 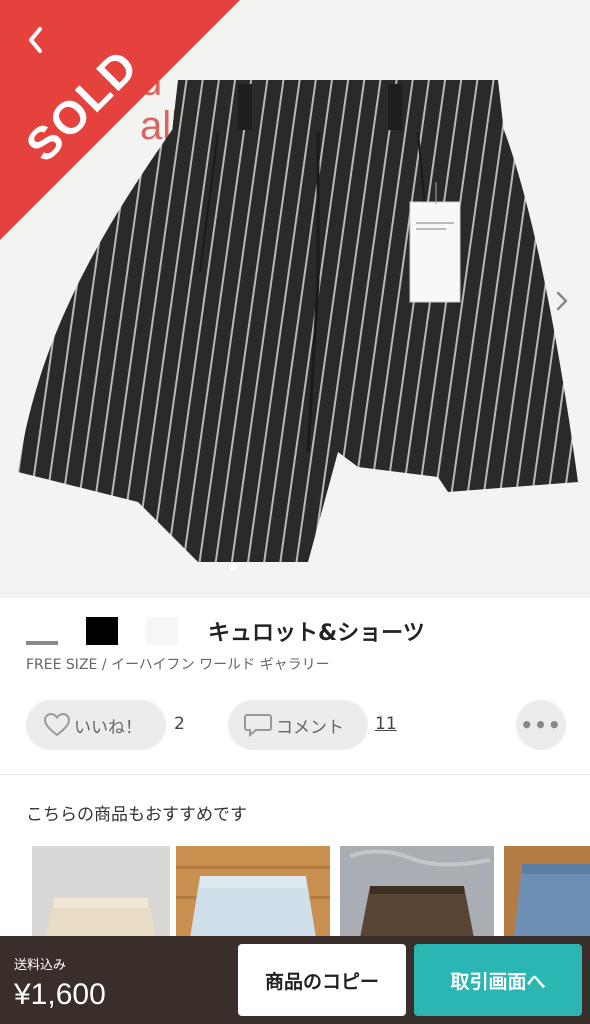 I want to click on speech-bubble-icon, so click(x=258, y=725).